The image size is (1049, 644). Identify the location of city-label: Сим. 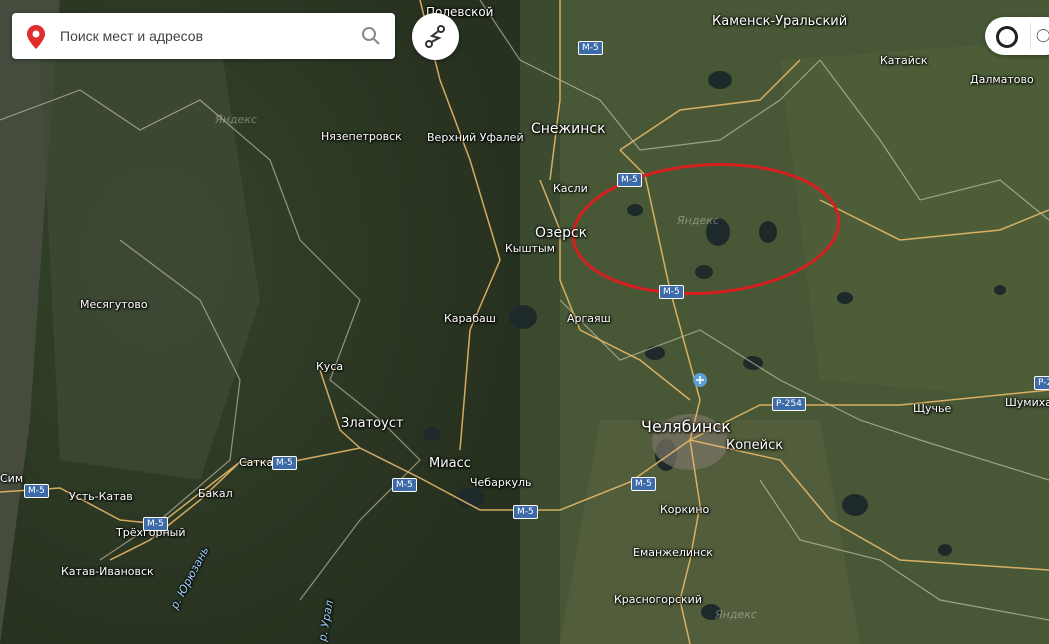
(11, 478).